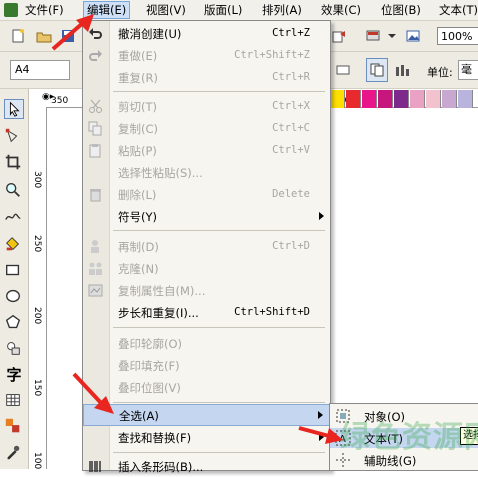  Describe the element at coordinates (95, 195) in the screenshot. I see `trash-icon` at that location.